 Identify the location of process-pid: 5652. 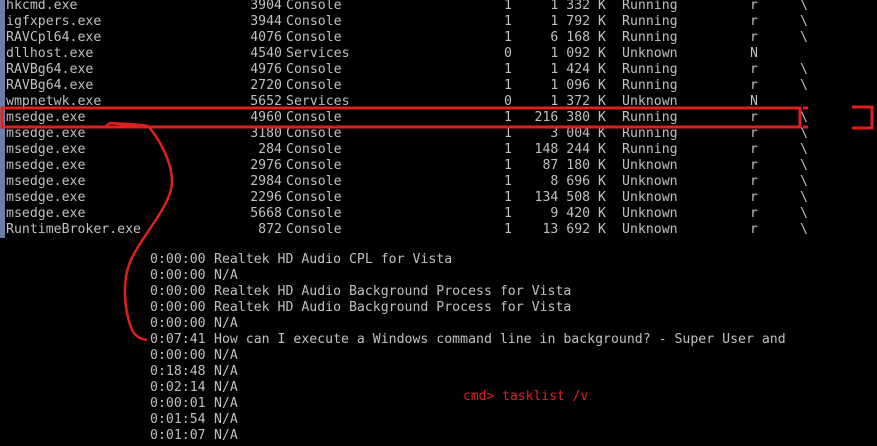
(266, 101).